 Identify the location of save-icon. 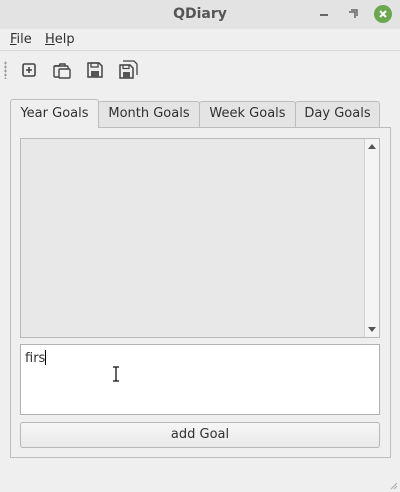
(95, 70).